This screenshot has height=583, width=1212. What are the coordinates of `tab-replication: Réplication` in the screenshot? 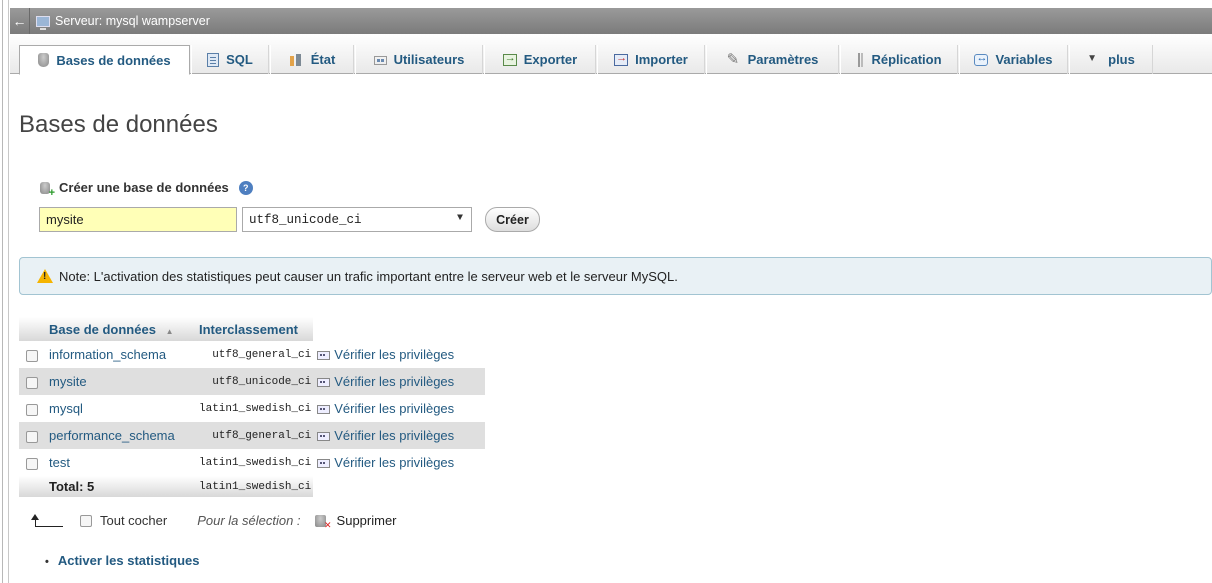 It's located at (899, 59).